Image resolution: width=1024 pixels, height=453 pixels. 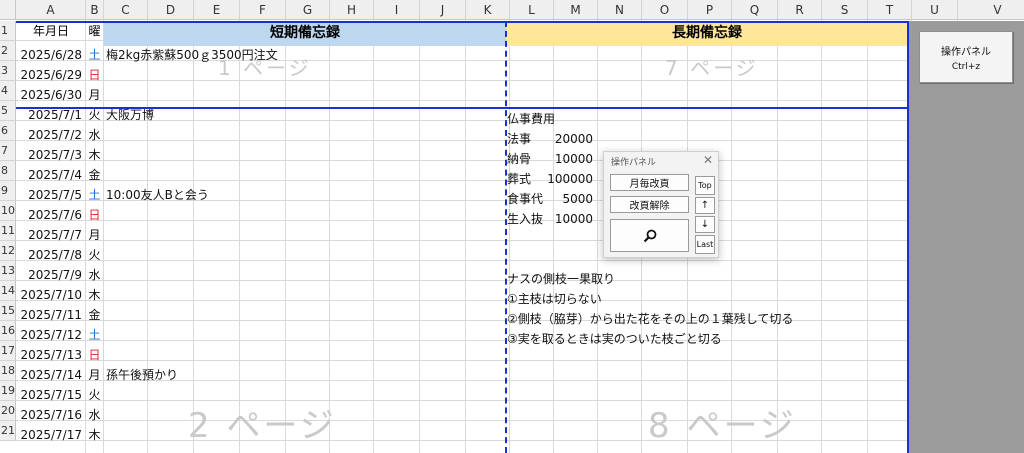 I want to click on column-header-D: D, so click(x=171, y=10).